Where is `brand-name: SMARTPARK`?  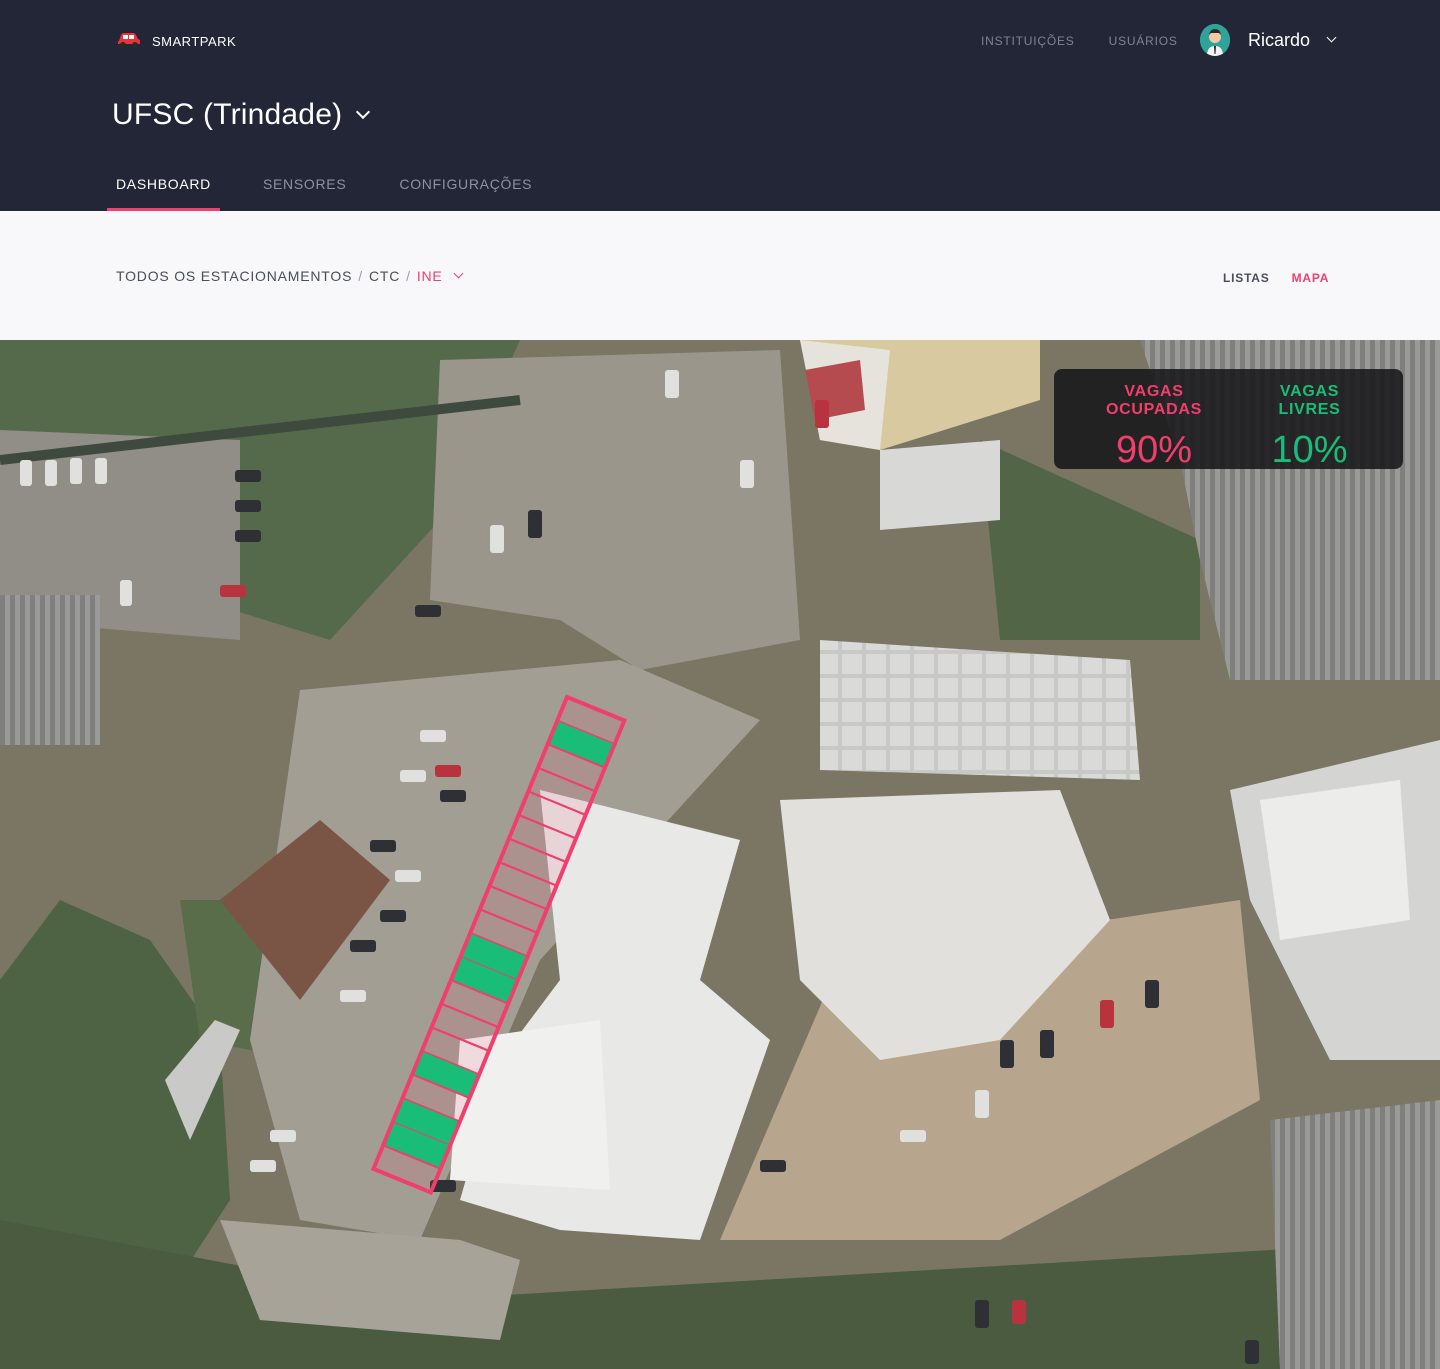
brand-name: SMARTPARK is located at coordinates (194, 41).